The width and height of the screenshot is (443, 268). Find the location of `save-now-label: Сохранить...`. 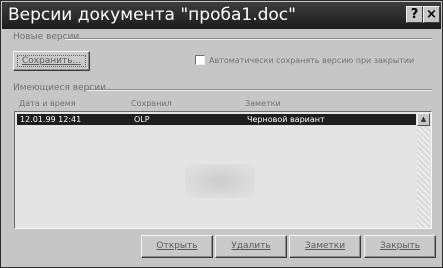

save-now-label: Сохранить... is located at coordinates (51, 61).